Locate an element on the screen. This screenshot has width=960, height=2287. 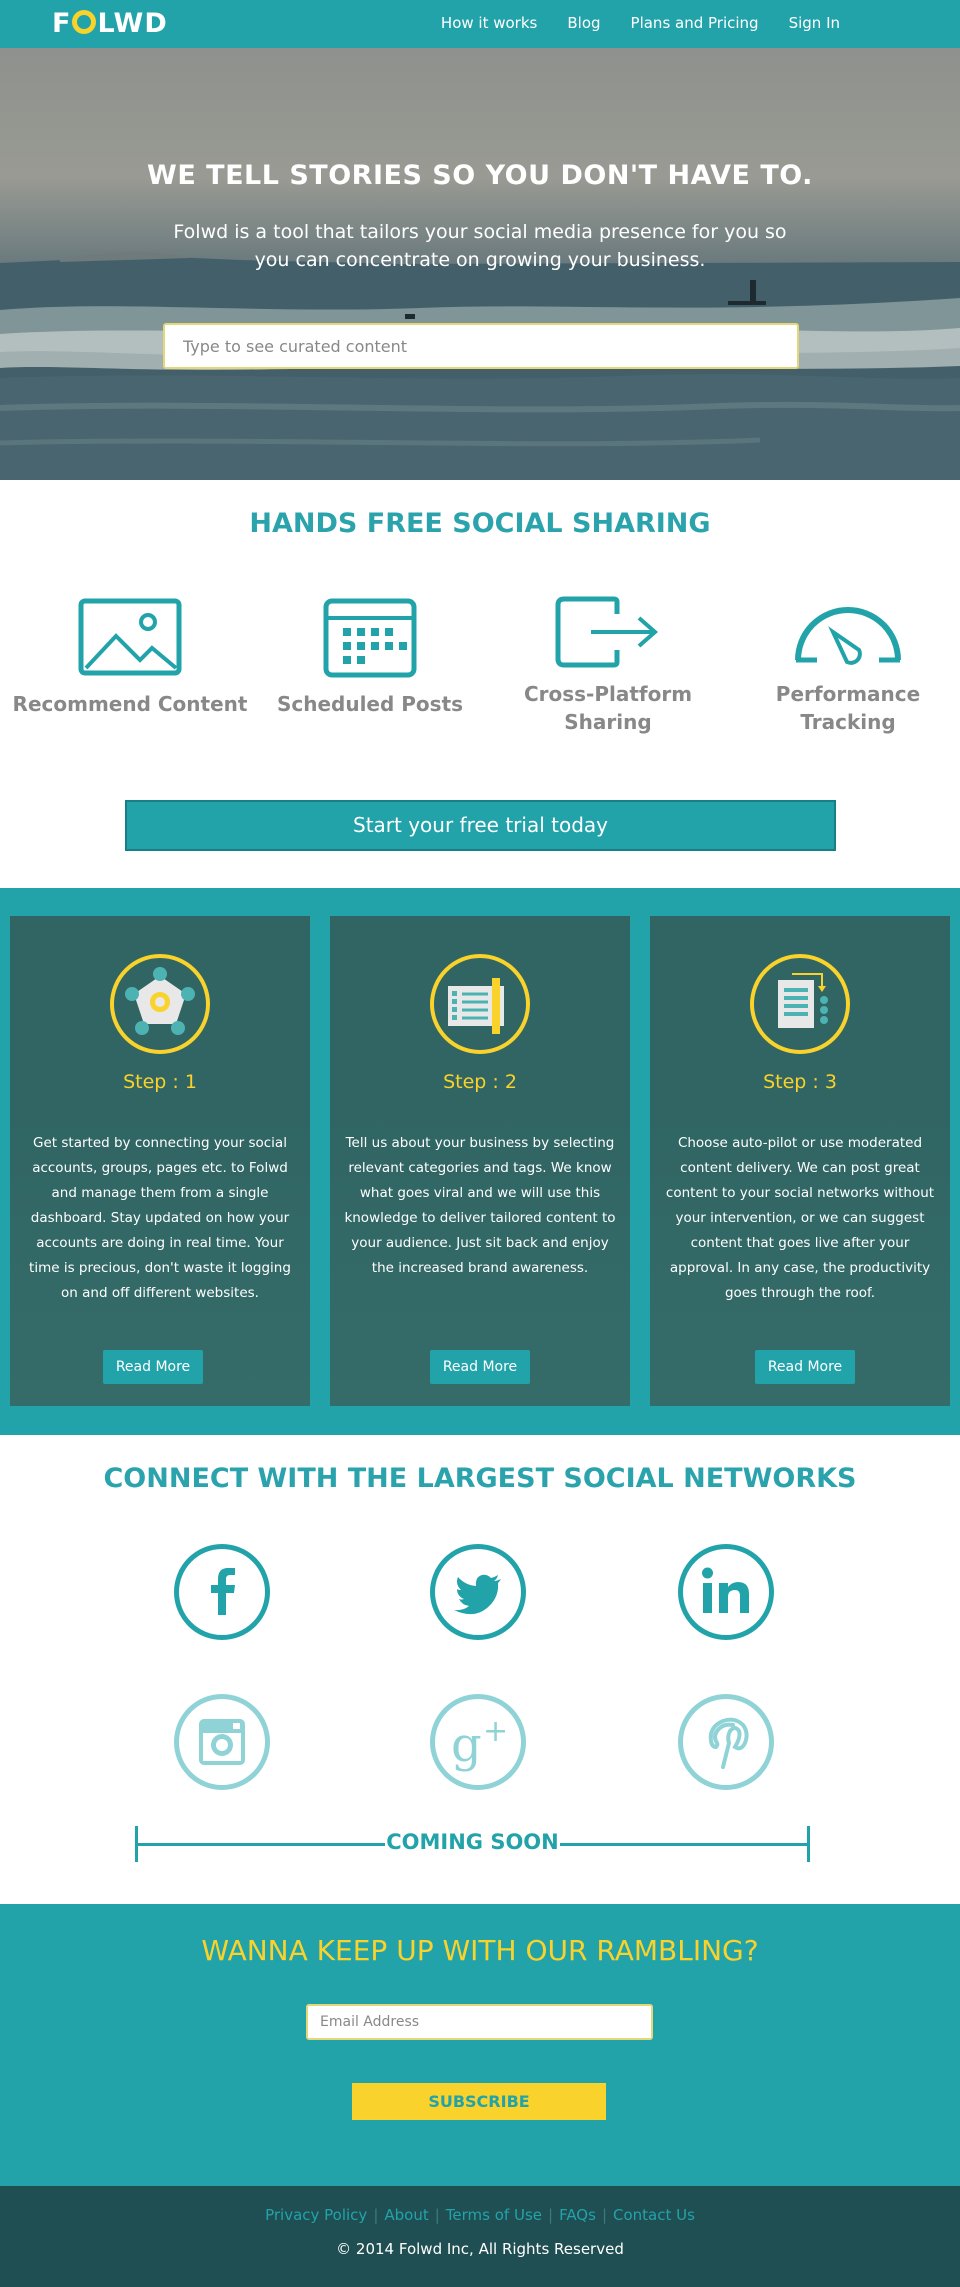
feature-scheduled-posts: Scheduled Posts is located at coordinates (370, 658).